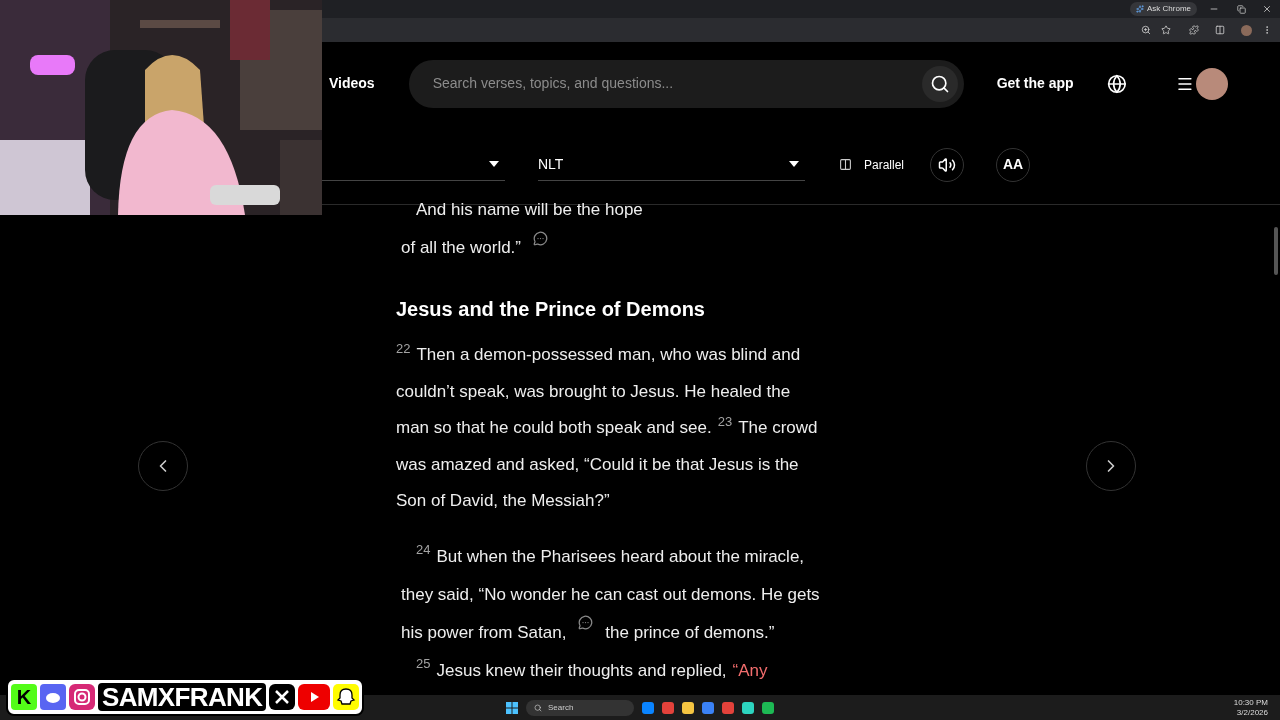 The image size is (1280, 720). What do you see at coordinates (423, 663) in the screenshot?
I see `verse-number: 25` at bounding box center [423, 663].